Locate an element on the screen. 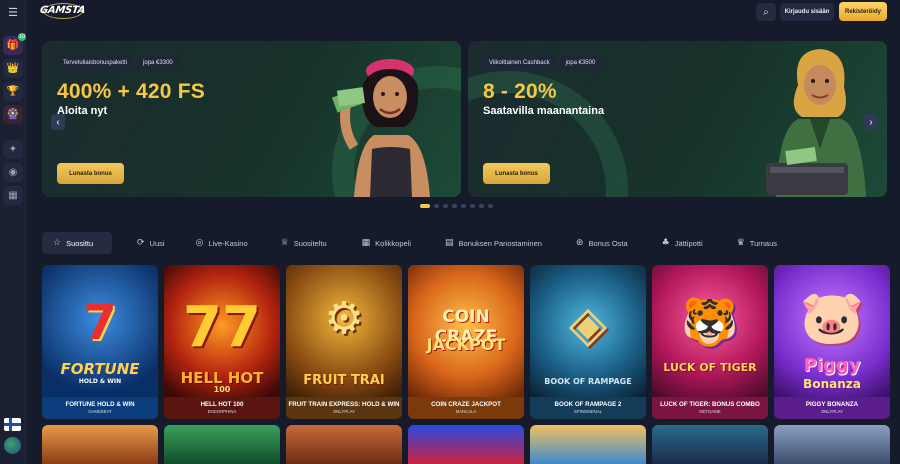  game-caption: COIN CRAZE JACKPOT MANCALA is located at coordinates (466, 408).